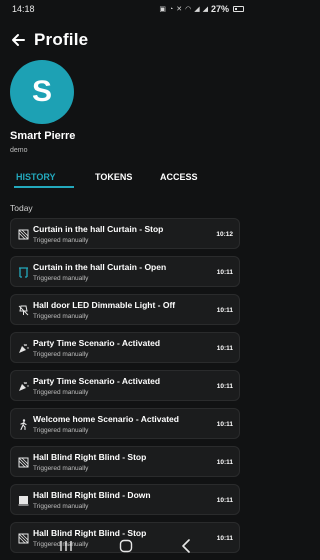  I want to click on history-item-title: Curtain in the hall Curtain - Open, so click(100, 267).